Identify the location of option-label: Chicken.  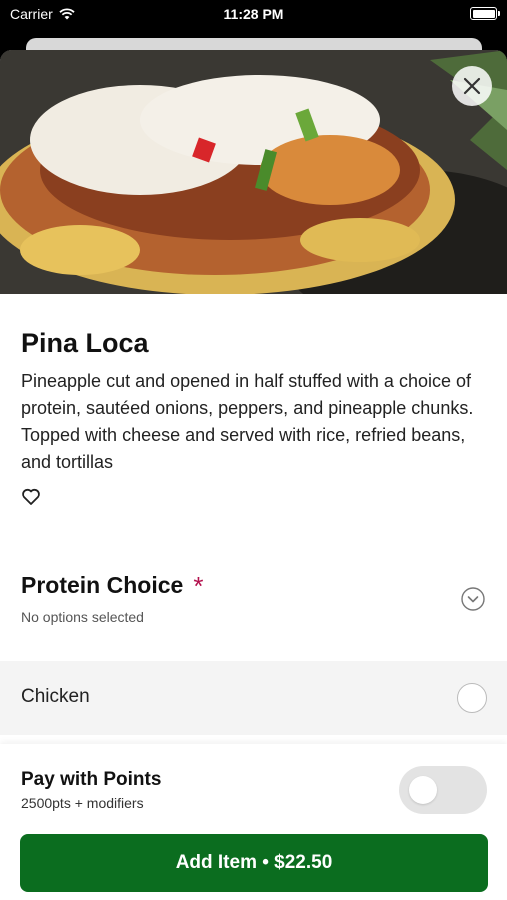
(55, 696).